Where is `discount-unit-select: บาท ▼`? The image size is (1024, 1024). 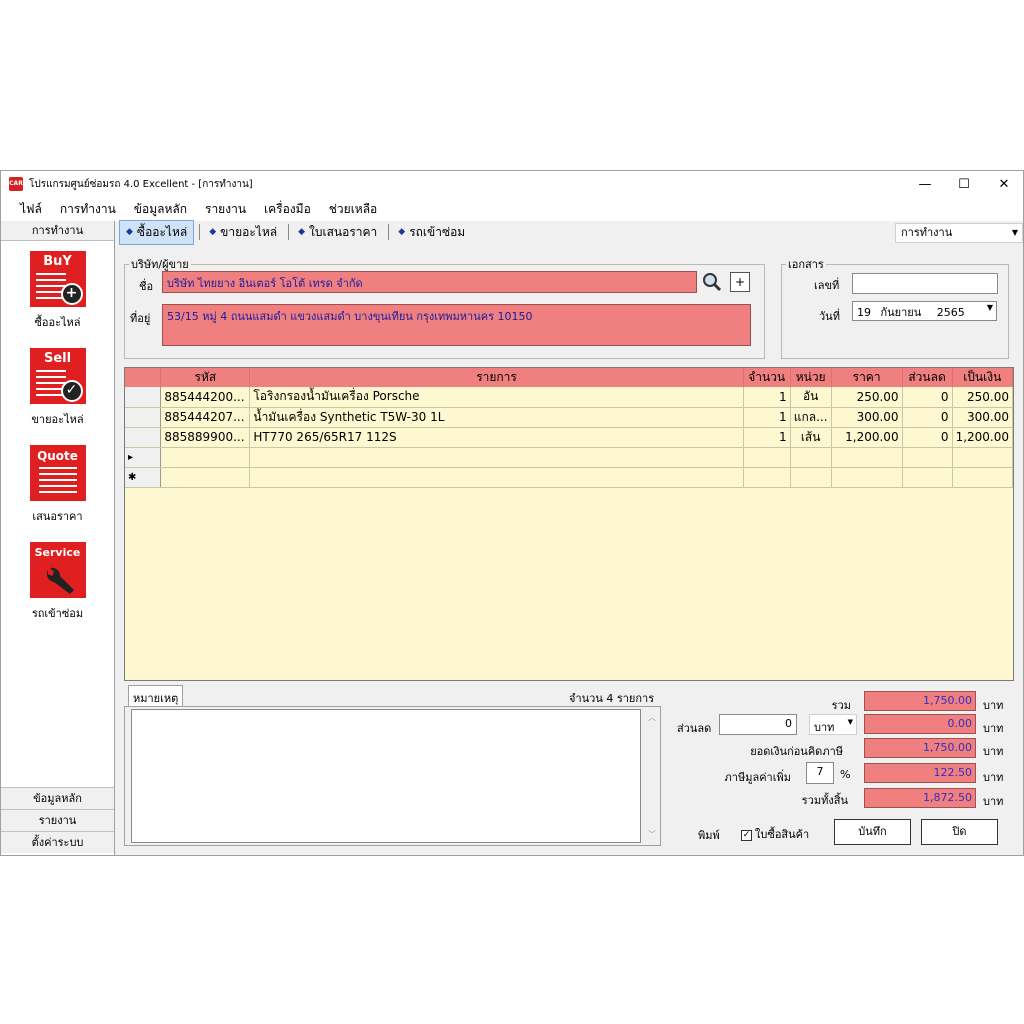
discount-unit-select: บาท ▼ is located at coordinates (833, 724).